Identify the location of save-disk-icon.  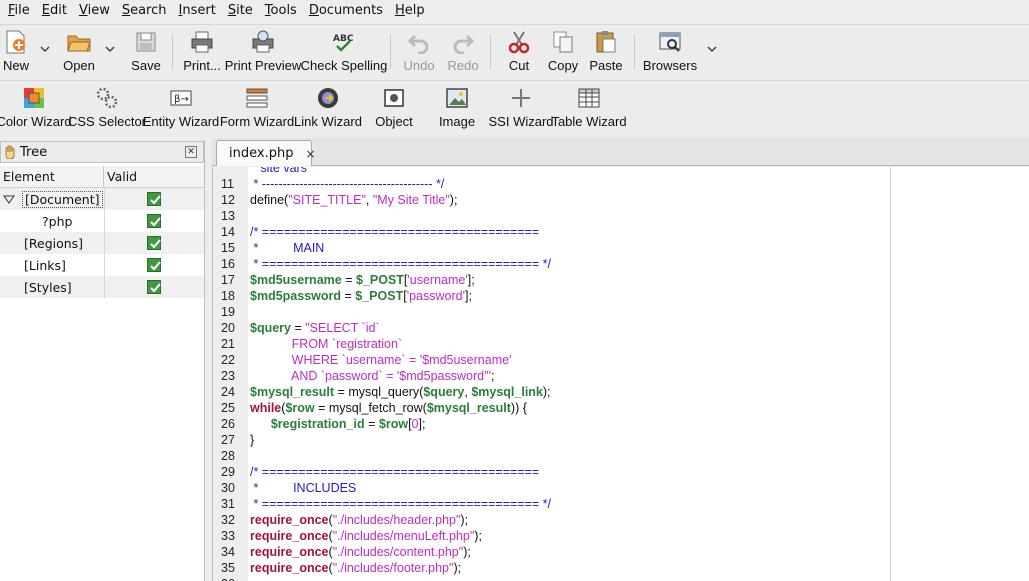
(146, 42).